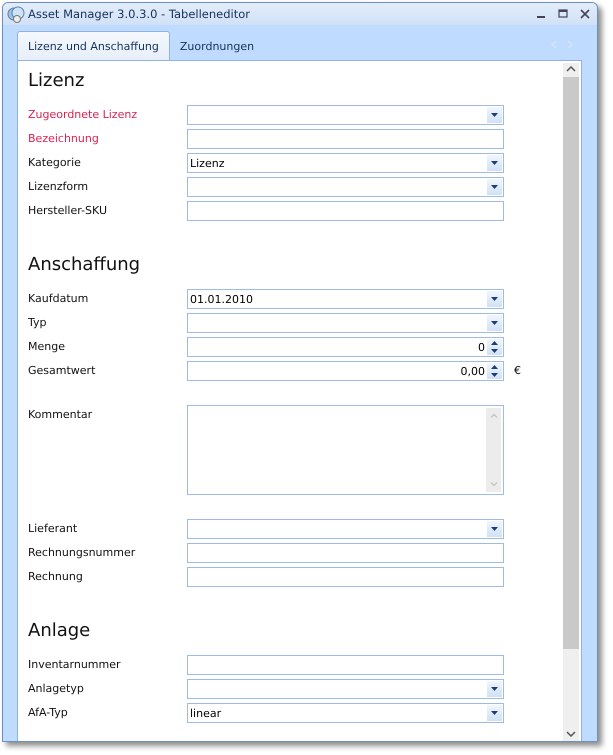  What do you see at coordinates (541, 17) in the screenshot?
I see `minimize-icon` at bounding box center [541, 17].